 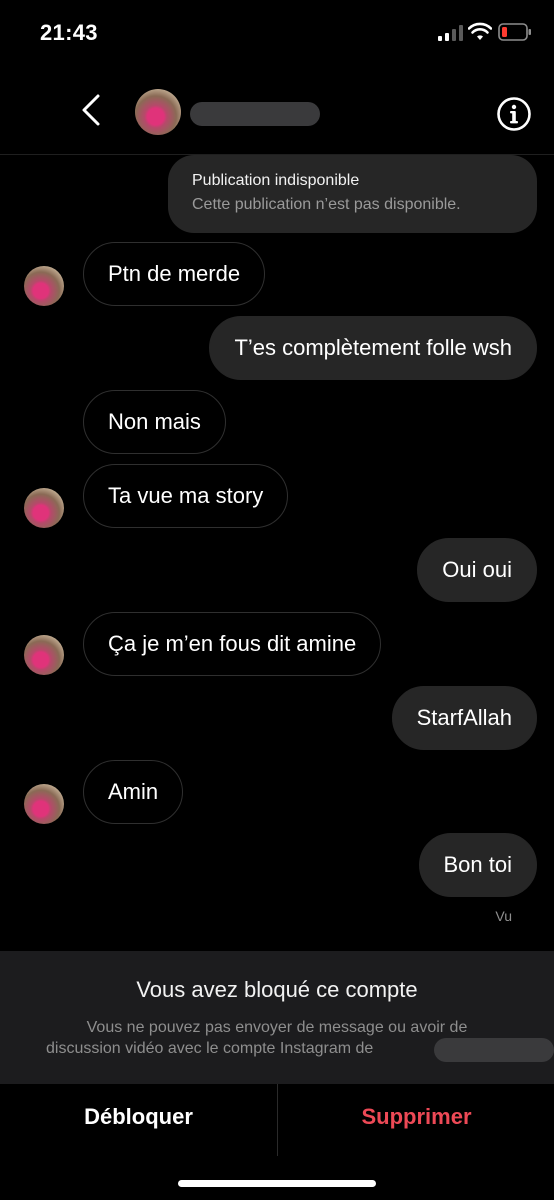 What do you see at coordinates (154, 422) in the screenshot?
I see `message-bubble-incoming: Non mais` at bounding box center [154, 422].